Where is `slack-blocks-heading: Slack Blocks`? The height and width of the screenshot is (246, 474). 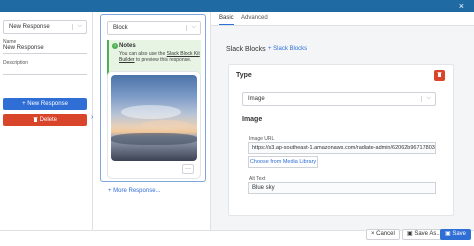 slack-blocks-heading: Slack Blocks is located at coordinates (246, 49).